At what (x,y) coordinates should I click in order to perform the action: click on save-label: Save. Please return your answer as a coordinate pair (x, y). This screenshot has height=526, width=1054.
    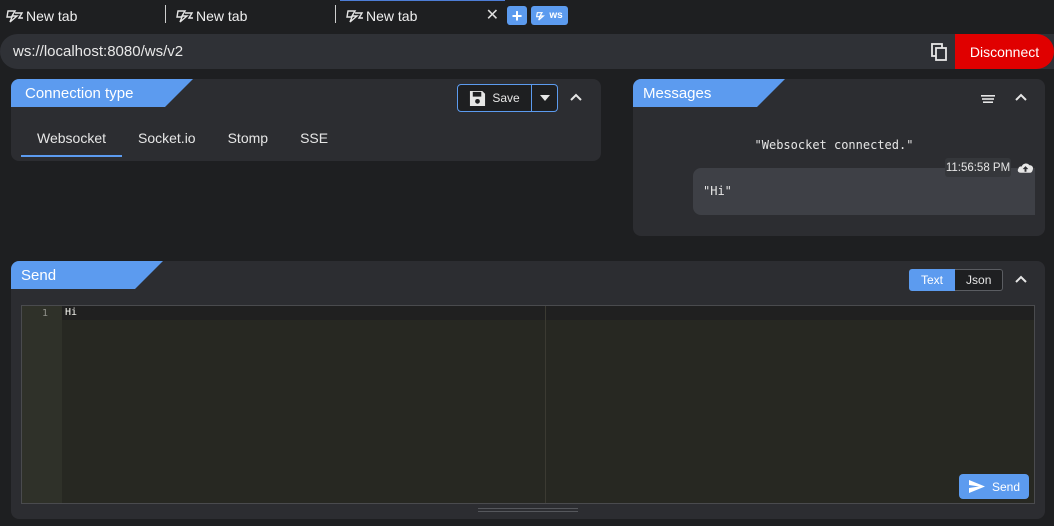
    Looking at the image, I should click on (506, 98).